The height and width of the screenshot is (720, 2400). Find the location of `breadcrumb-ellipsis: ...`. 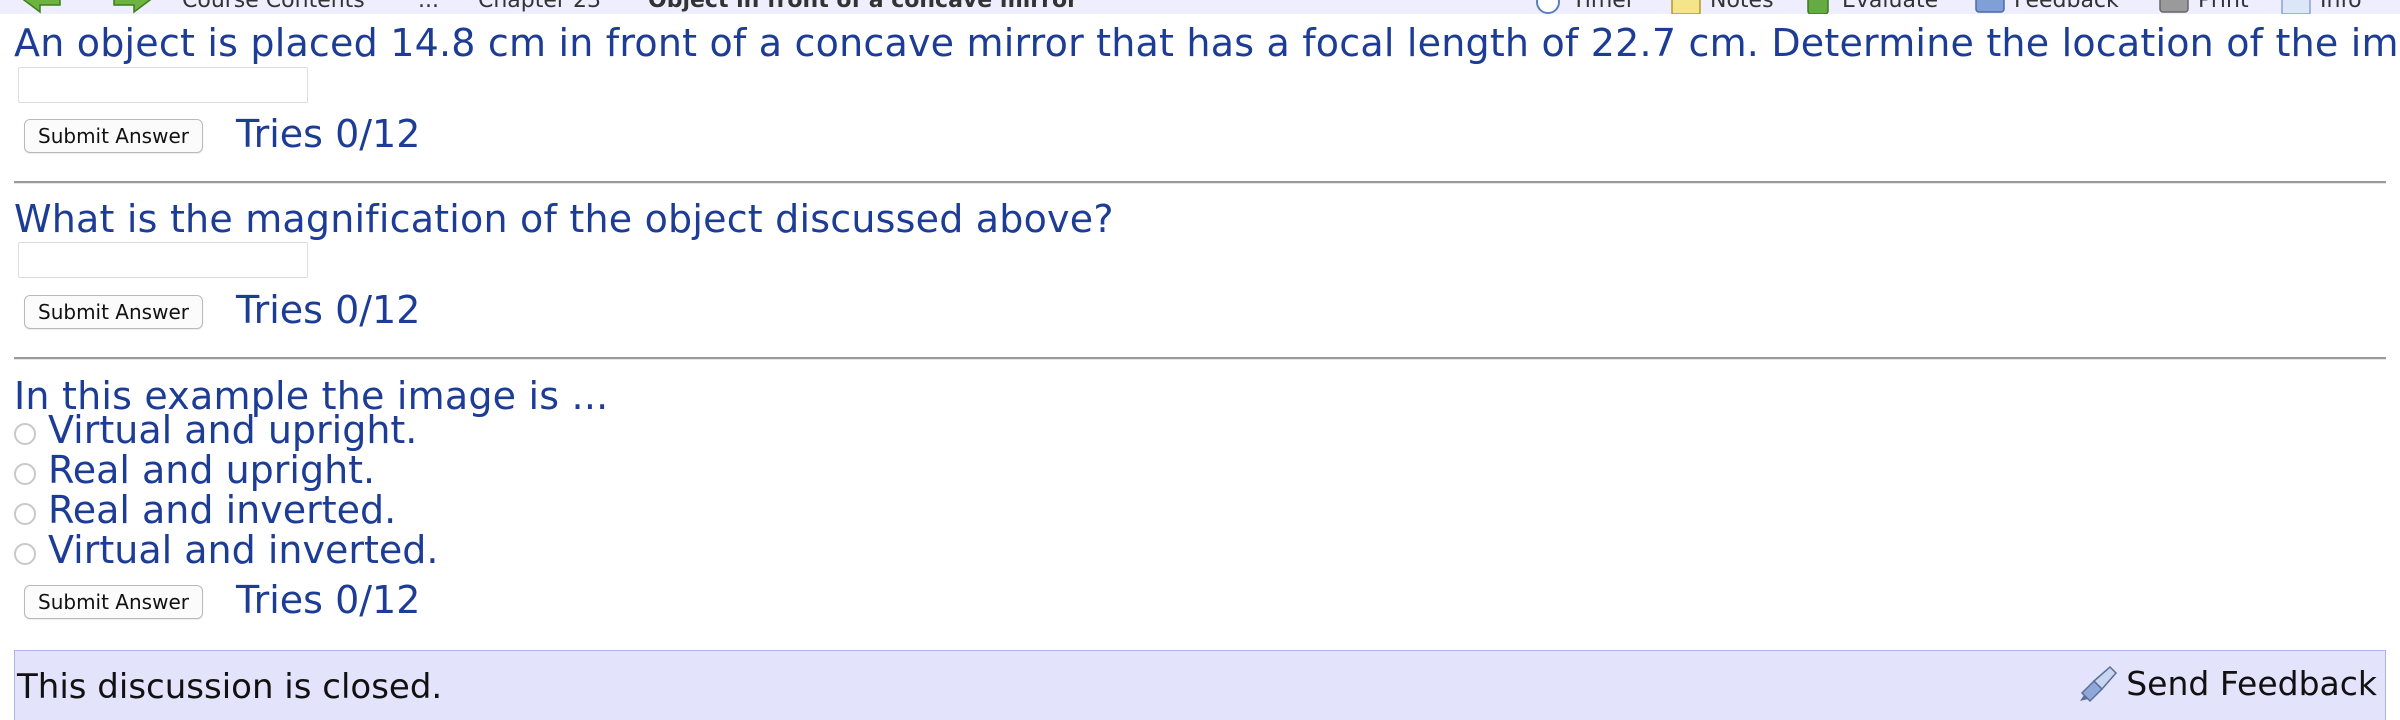

breadcrumb-ellipsis: ... is located at coordinates (428, 6).